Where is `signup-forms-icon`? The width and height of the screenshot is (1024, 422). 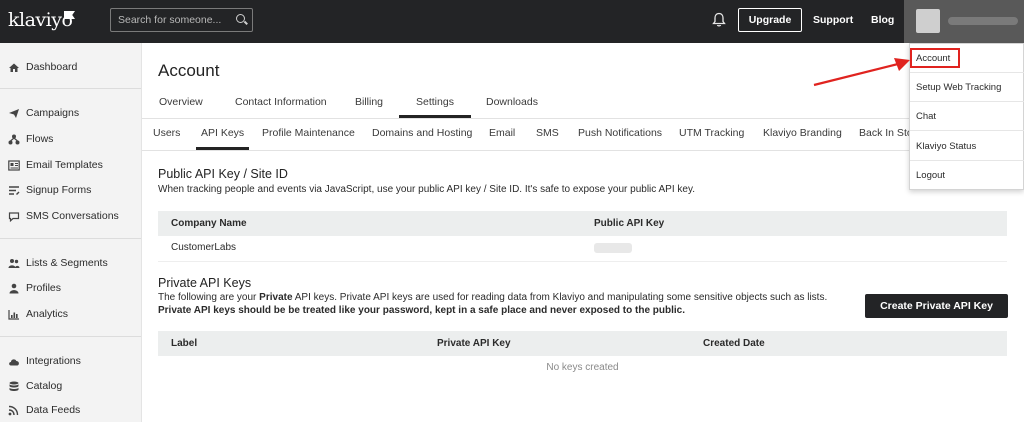
signup-forms-icon is located at coordinates (14, 190).